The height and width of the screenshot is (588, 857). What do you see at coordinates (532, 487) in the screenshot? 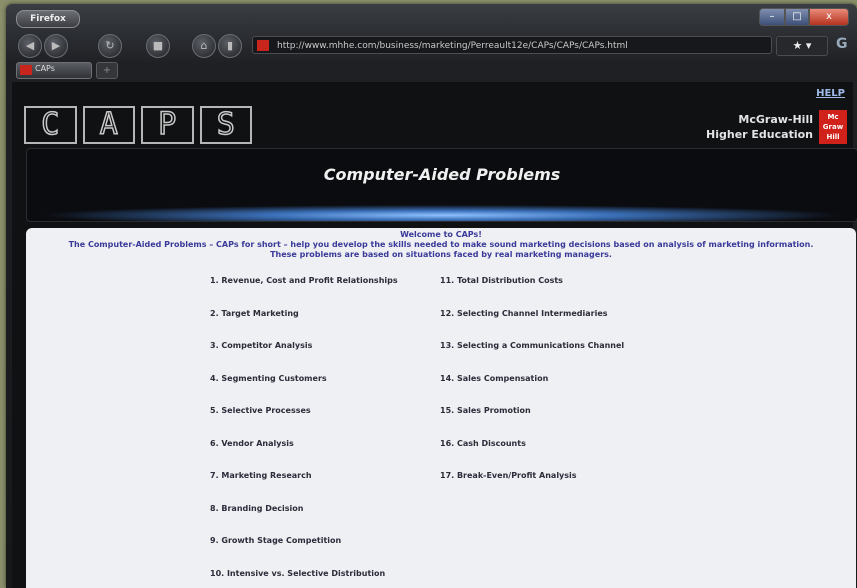
I see `problem-link: 17. Break-Even/Profit Analysis` at bounding box center [532, 487].